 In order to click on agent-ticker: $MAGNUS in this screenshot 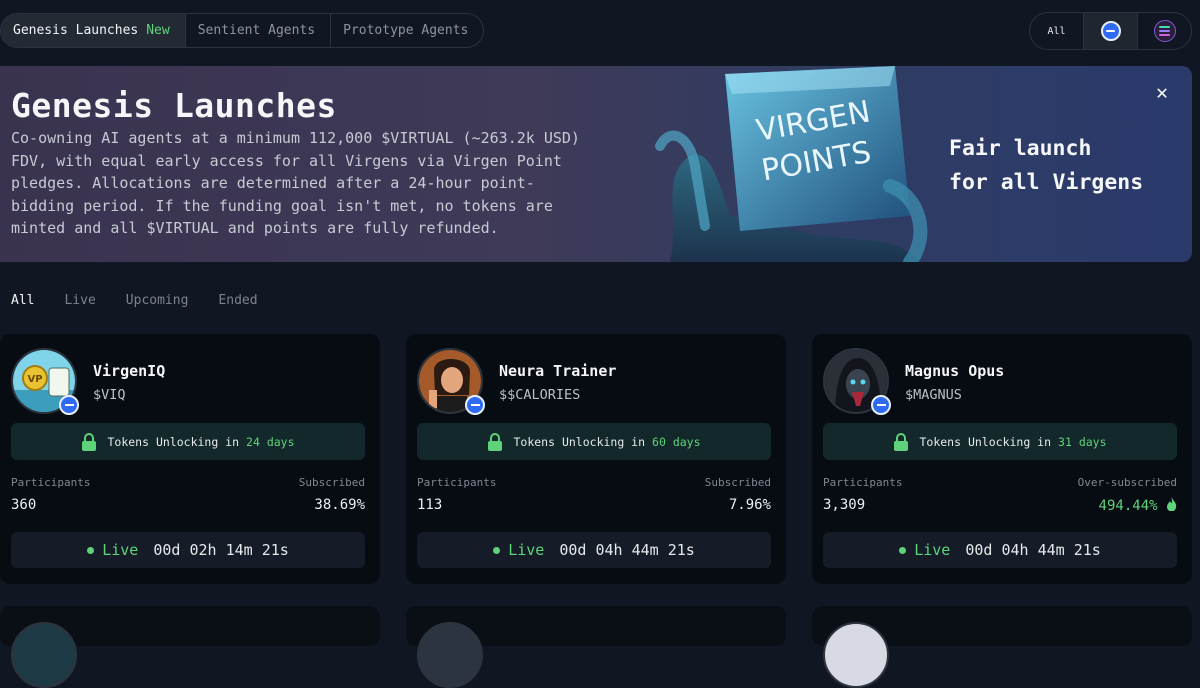, I will do `click(933, 395)`.